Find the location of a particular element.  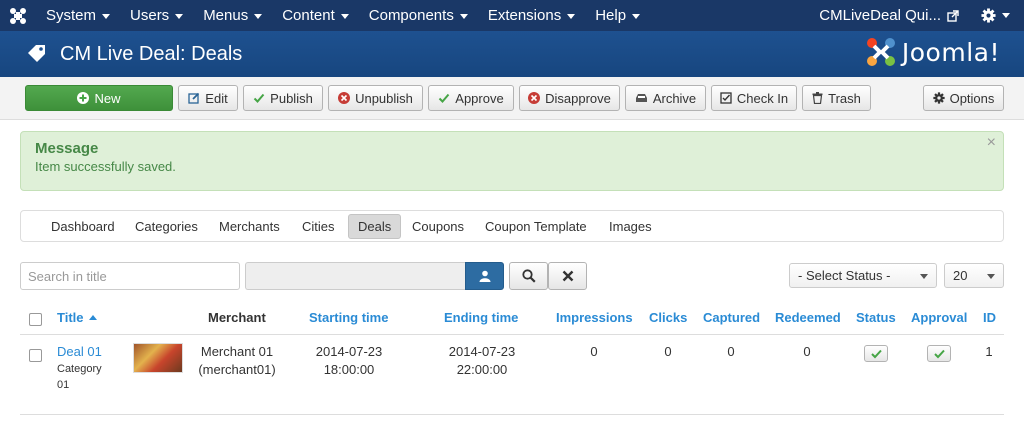

button-label: Disapprove is located at coordinates (578, 98).